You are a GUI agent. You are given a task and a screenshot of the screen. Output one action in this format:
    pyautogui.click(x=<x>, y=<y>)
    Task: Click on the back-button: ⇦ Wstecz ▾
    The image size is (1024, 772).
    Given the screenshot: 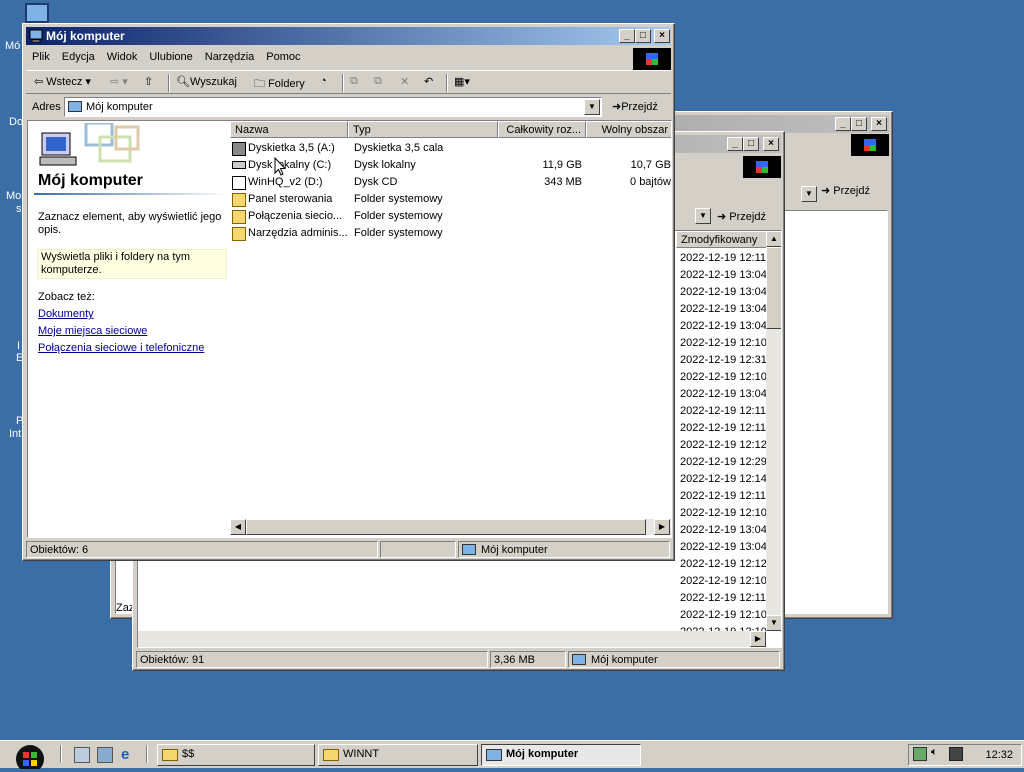 What is the action you would take?
    pyautogui.click(x=62, y=81)
    